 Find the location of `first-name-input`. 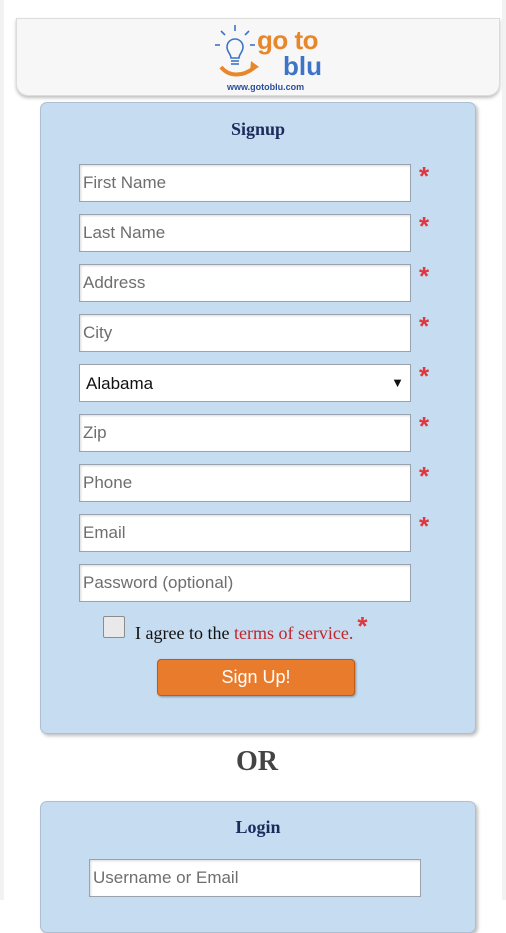

first-name-input is located at coordinates (245, 183).